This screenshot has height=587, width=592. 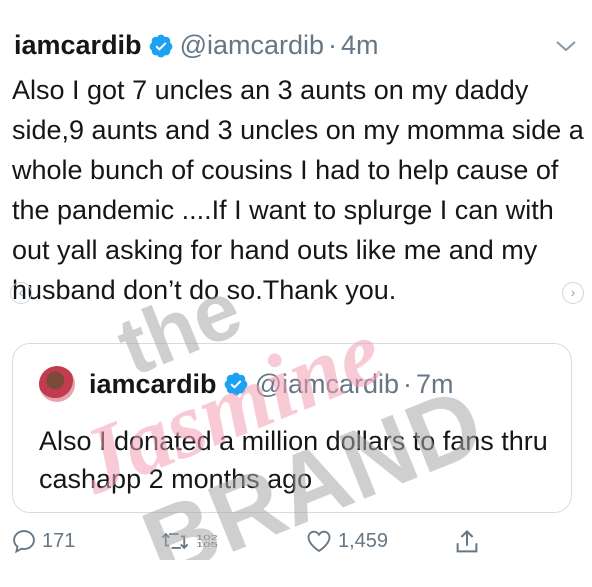 What do you see at coordinates (175, 541) in the screenshot?
I see `retweet-icon` at bounding box center [175, 541].